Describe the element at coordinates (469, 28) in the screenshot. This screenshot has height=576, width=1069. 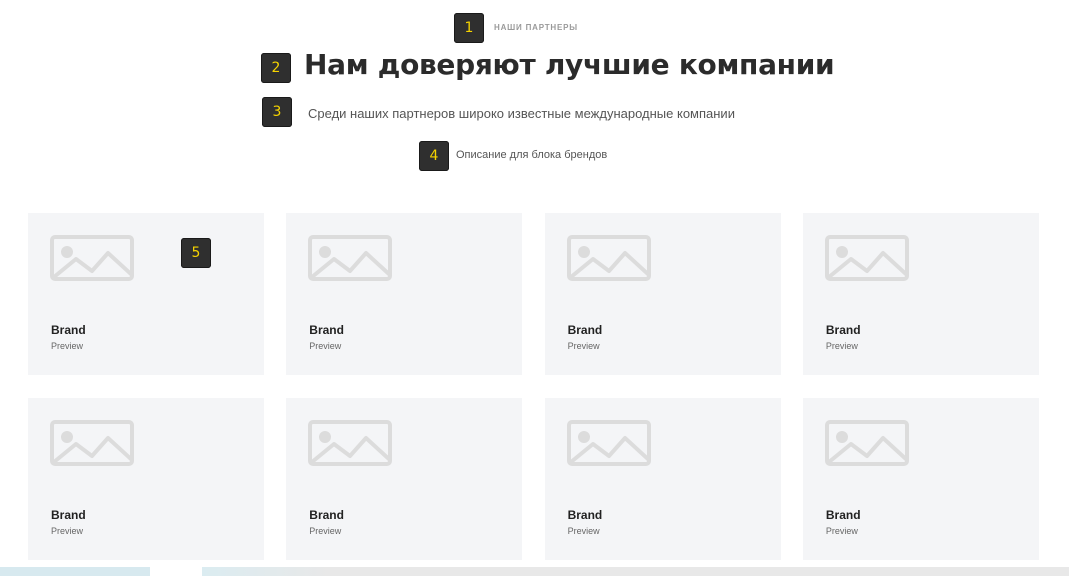
I see `badge-1: 1` at that location.